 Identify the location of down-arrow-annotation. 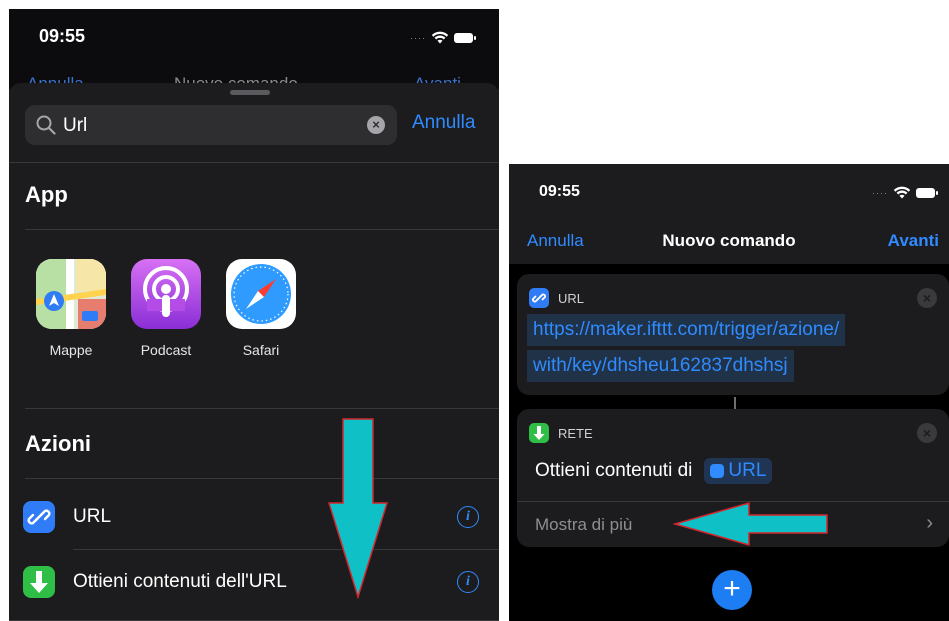
(358, 508).